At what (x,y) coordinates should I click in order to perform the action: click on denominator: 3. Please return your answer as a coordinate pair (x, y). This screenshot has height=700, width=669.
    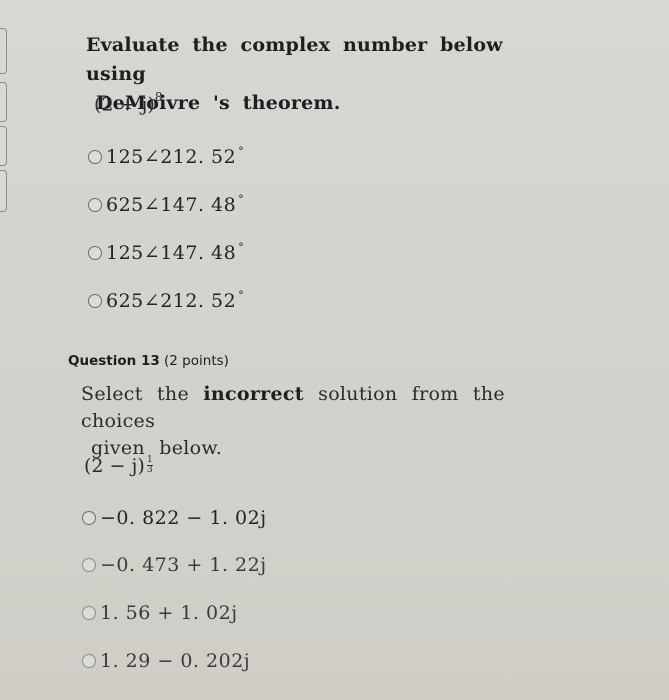
    Looking at the image, I should click on (149, 470).